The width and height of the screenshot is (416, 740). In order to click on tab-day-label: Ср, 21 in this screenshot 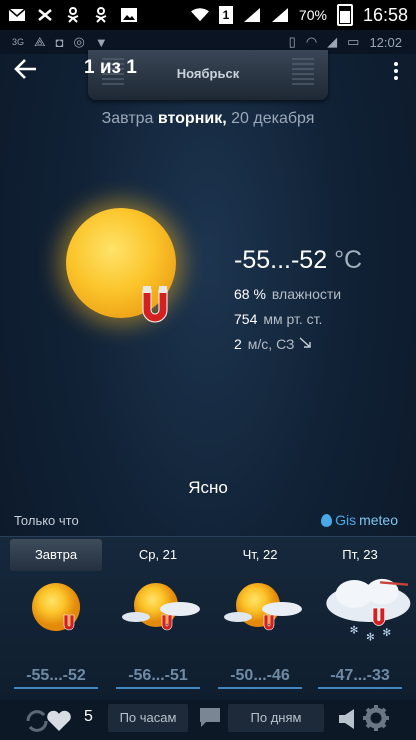, I will do `click(158, 554)`.